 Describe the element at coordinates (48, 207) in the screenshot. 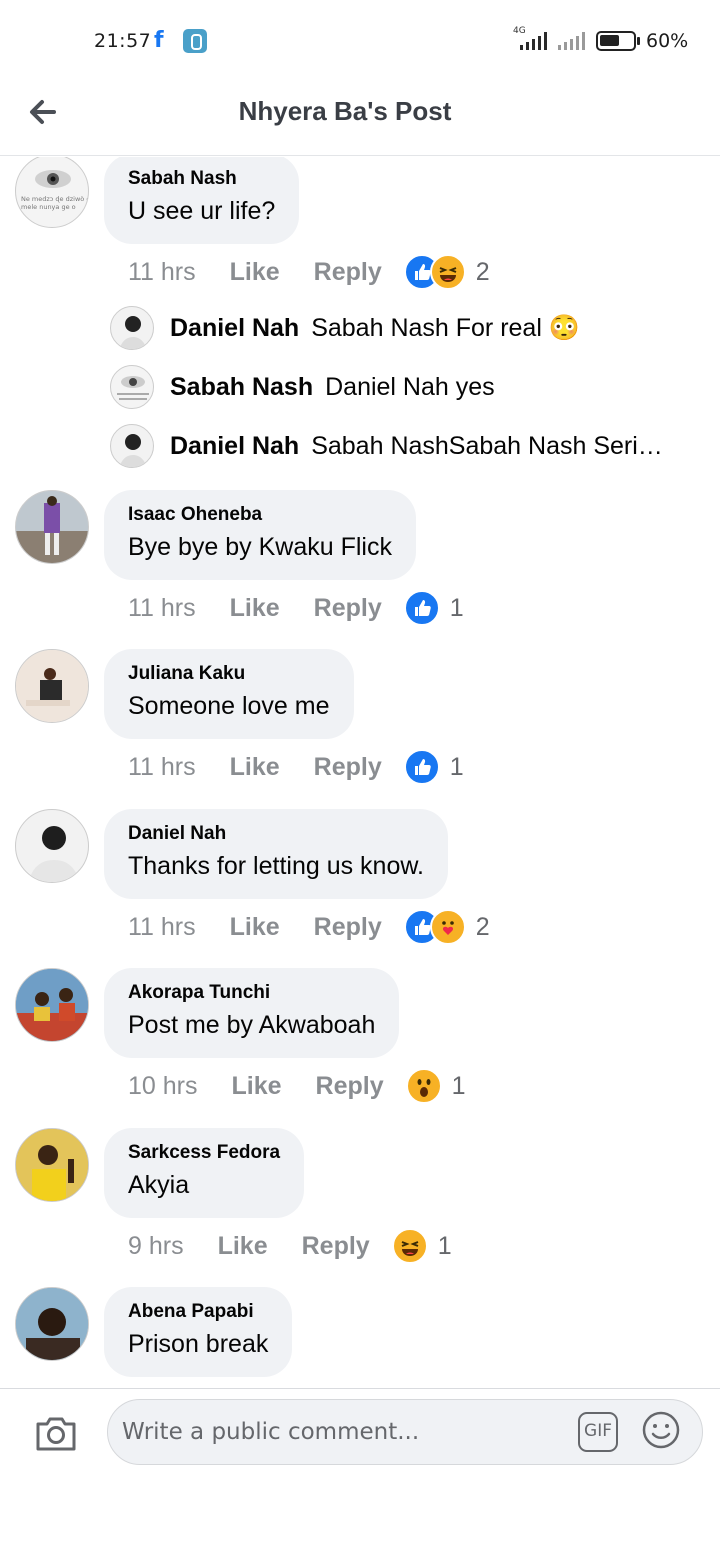

I see `svg-text: mele nunya ge o` at that location.